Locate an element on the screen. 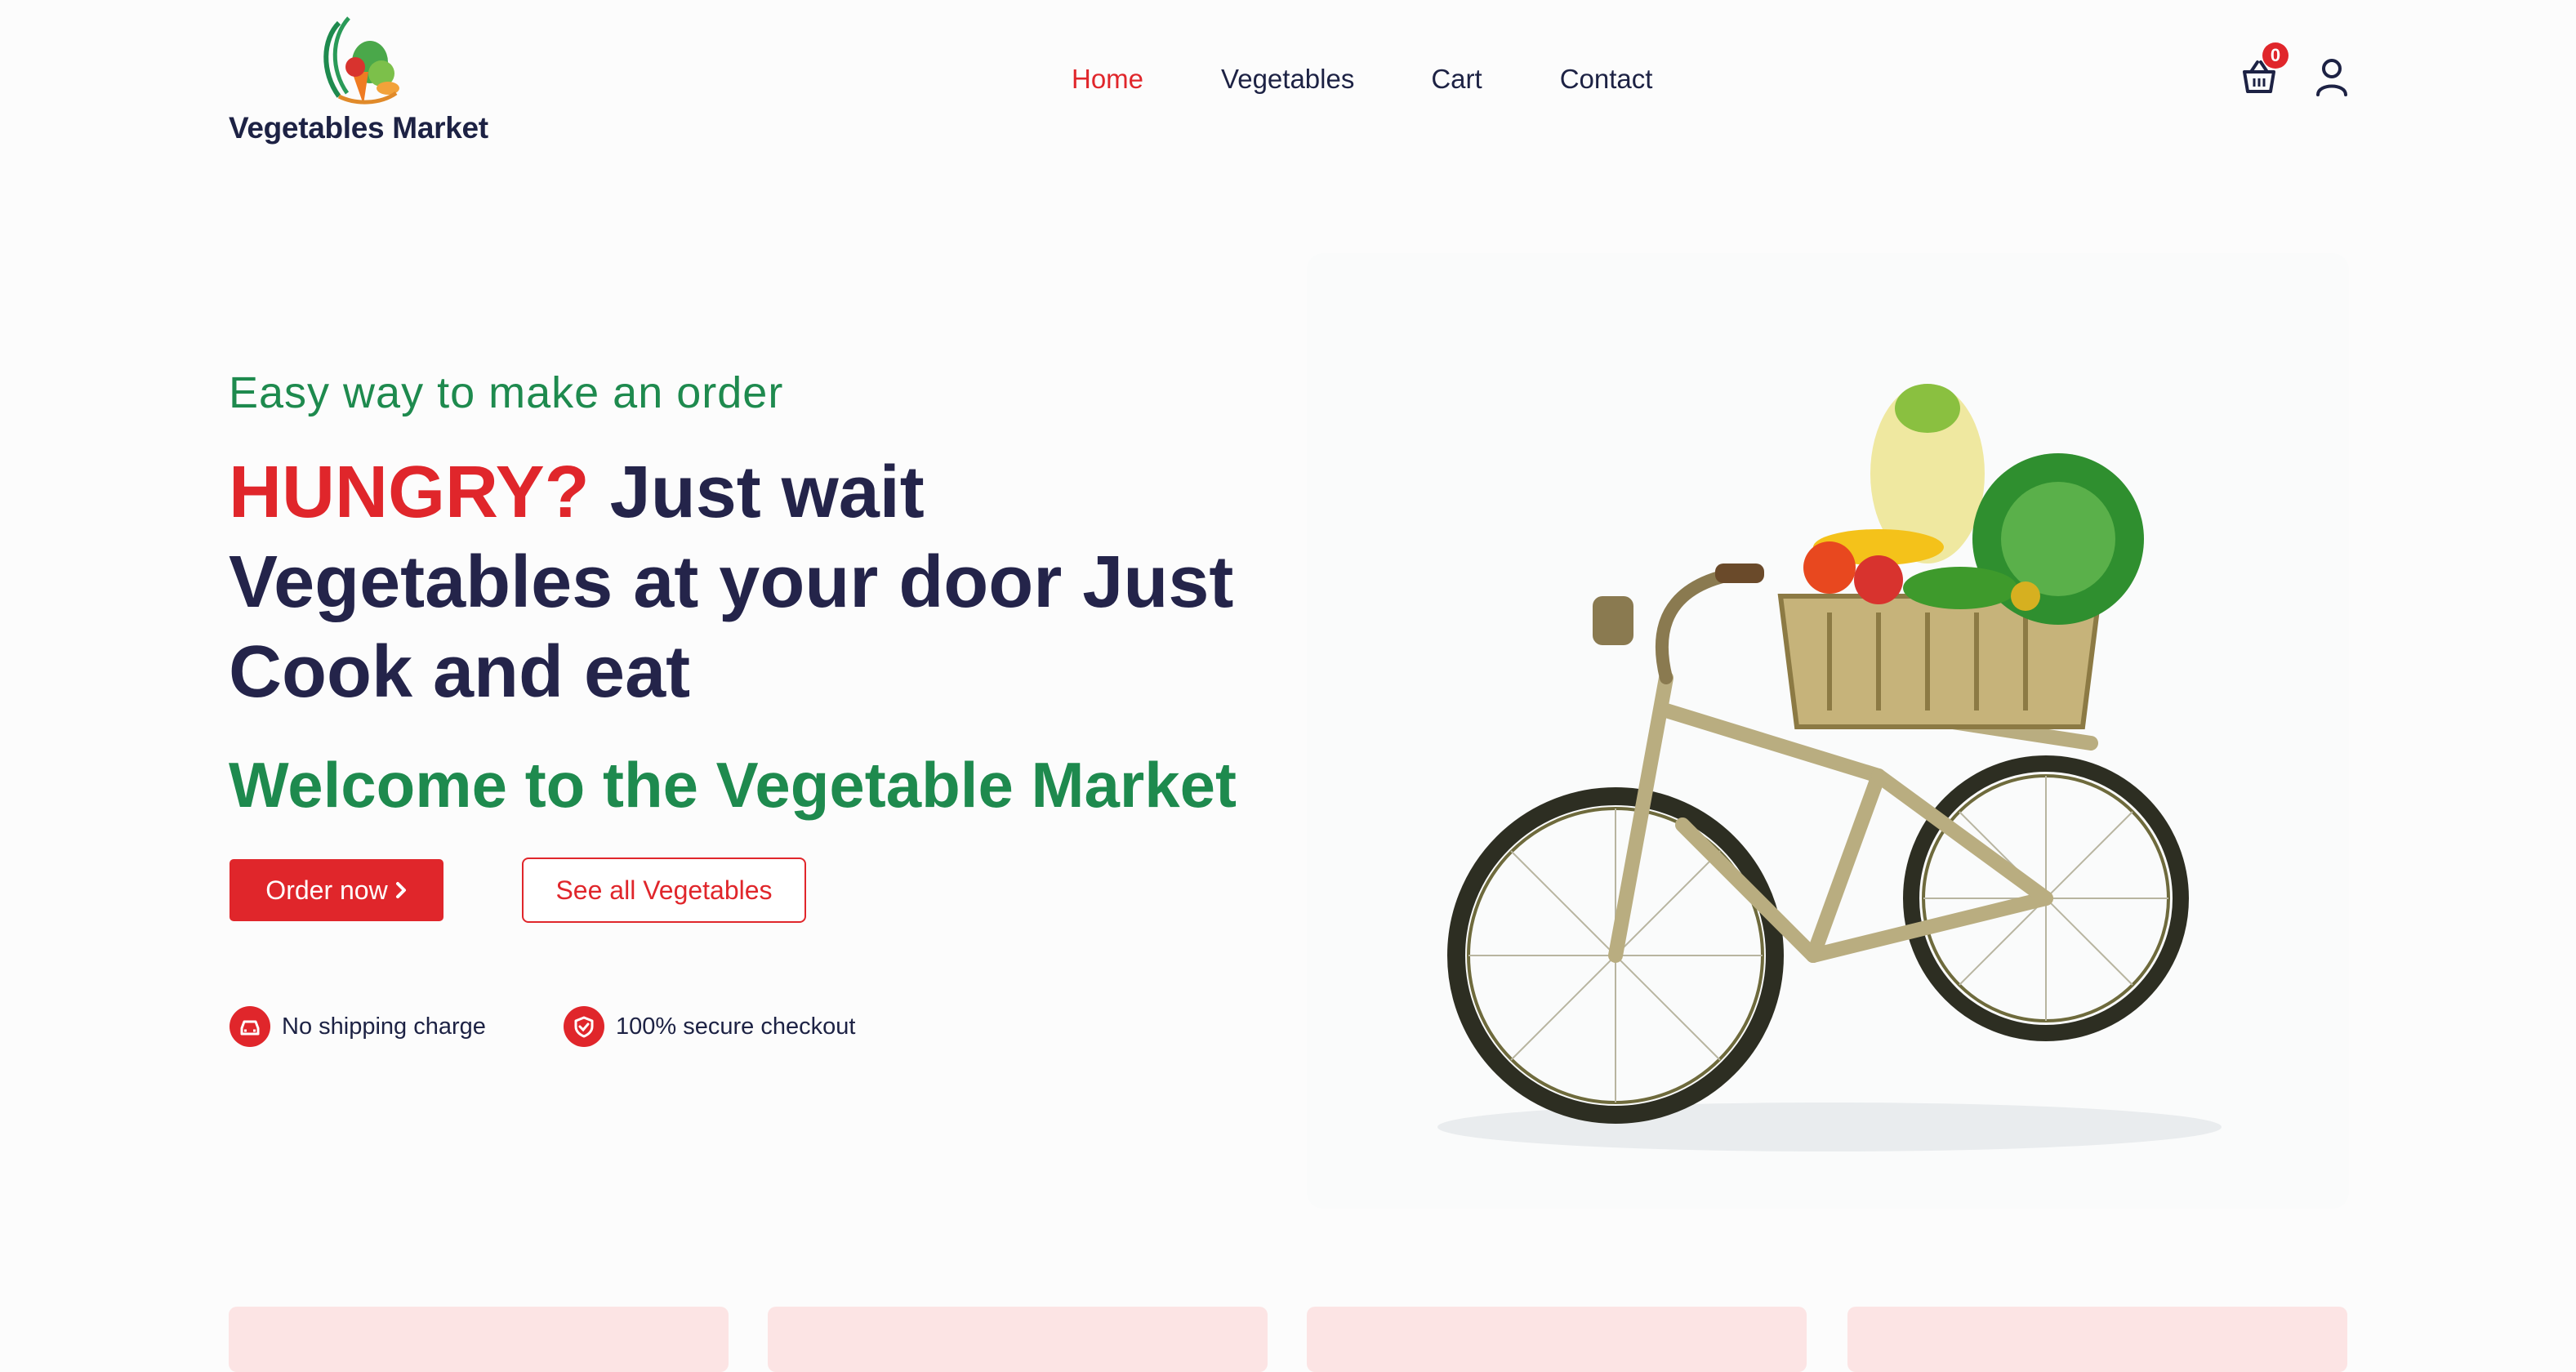 This screenshot has height=1372, width=2576. vegetables-logo-icon is located at coordinates (361, 60).